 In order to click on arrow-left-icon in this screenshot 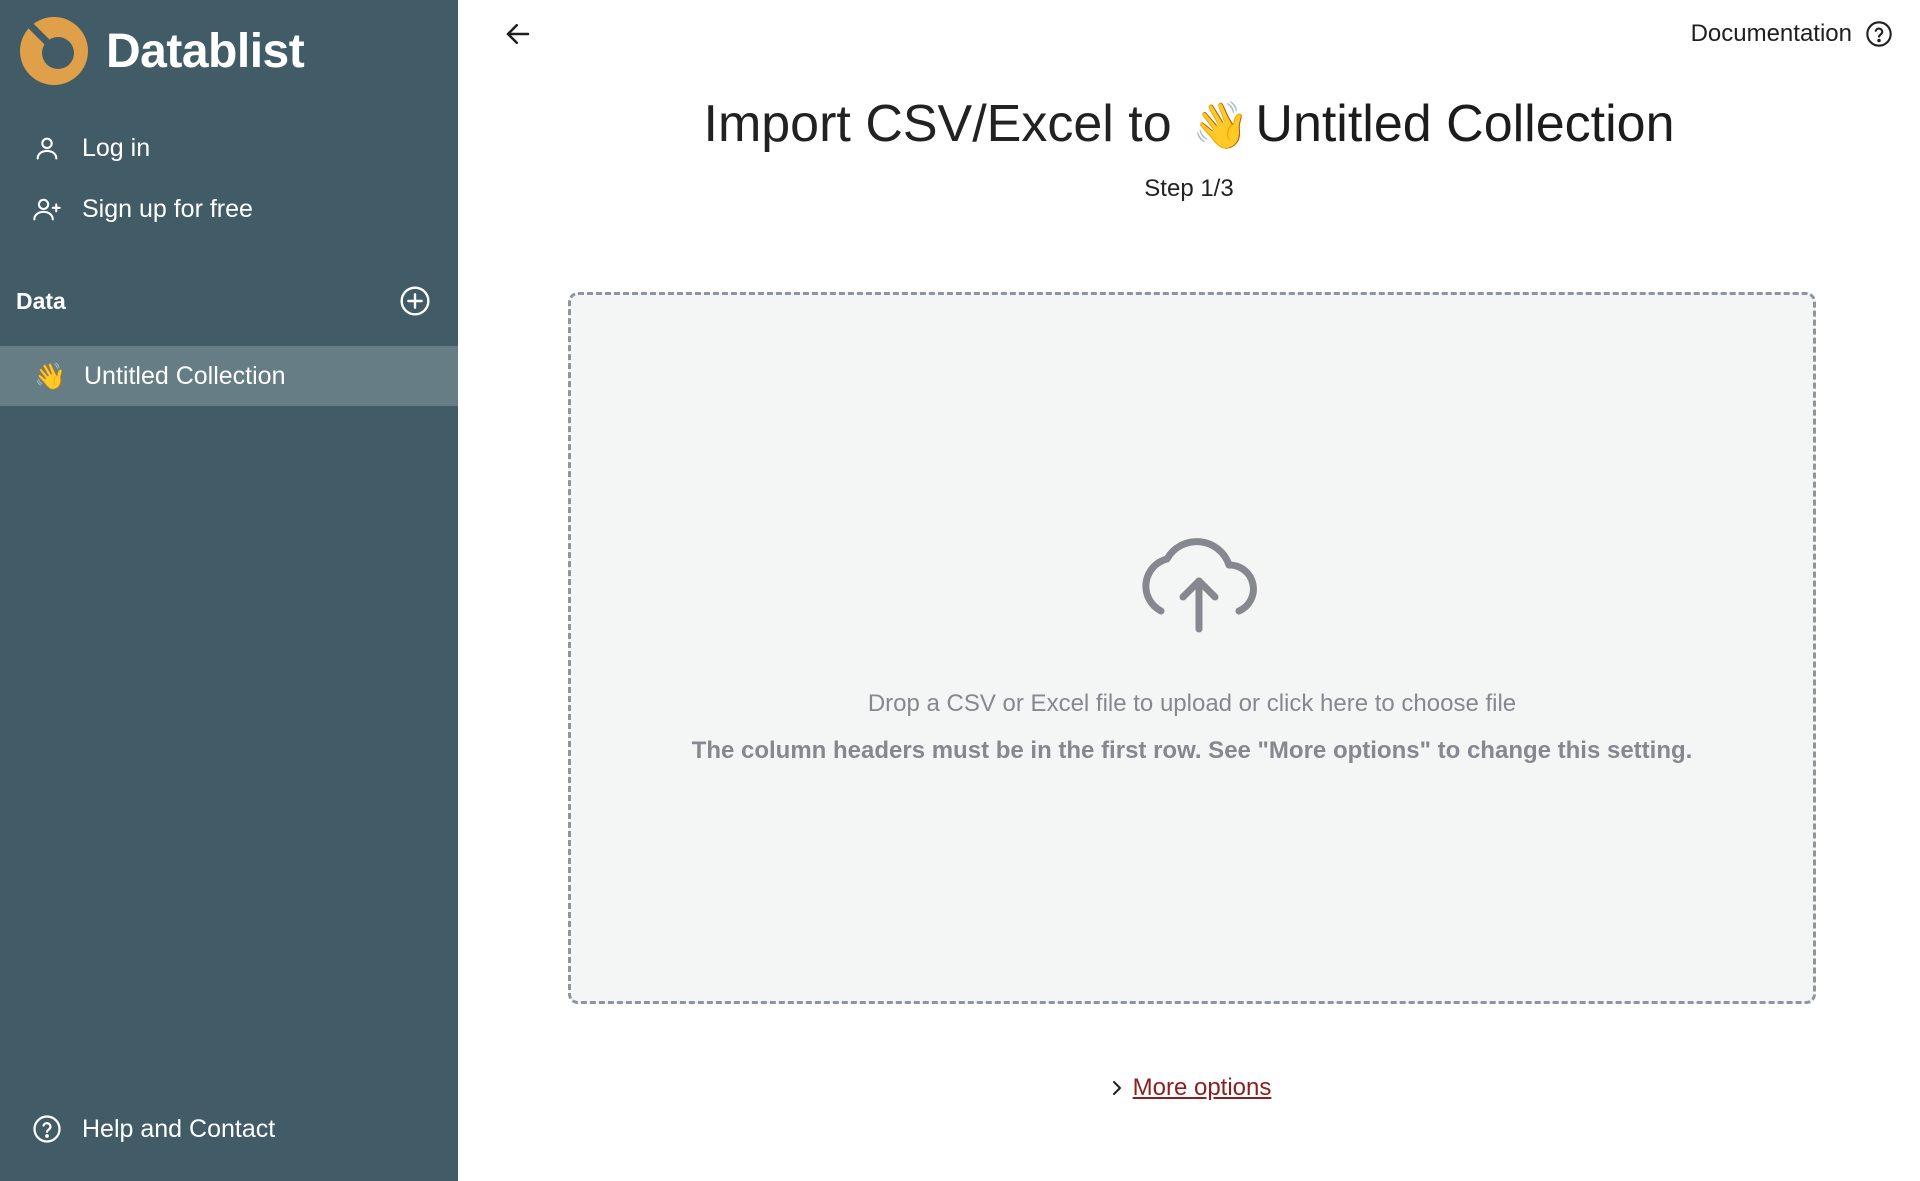, I will do `click(518, 34)`.